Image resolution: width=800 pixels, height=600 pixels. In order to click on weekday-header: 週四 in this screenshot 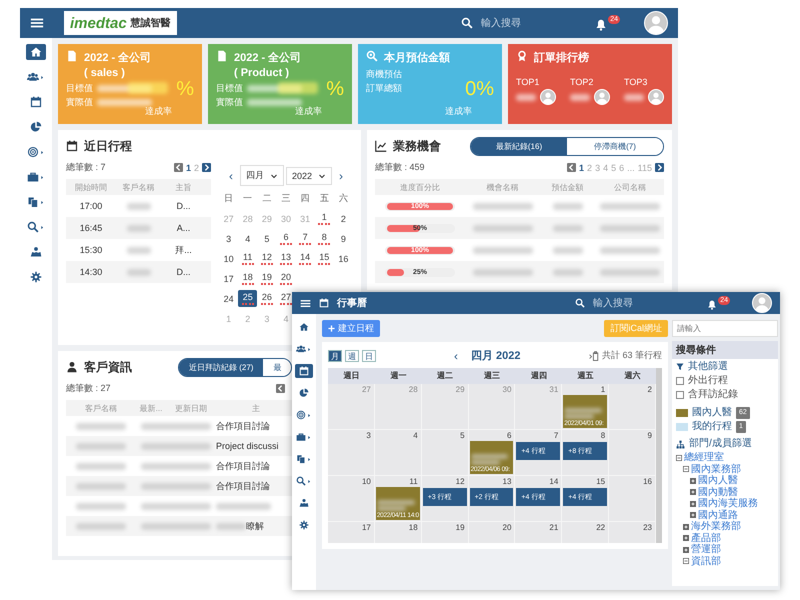, I will do `click(538, 376)`.